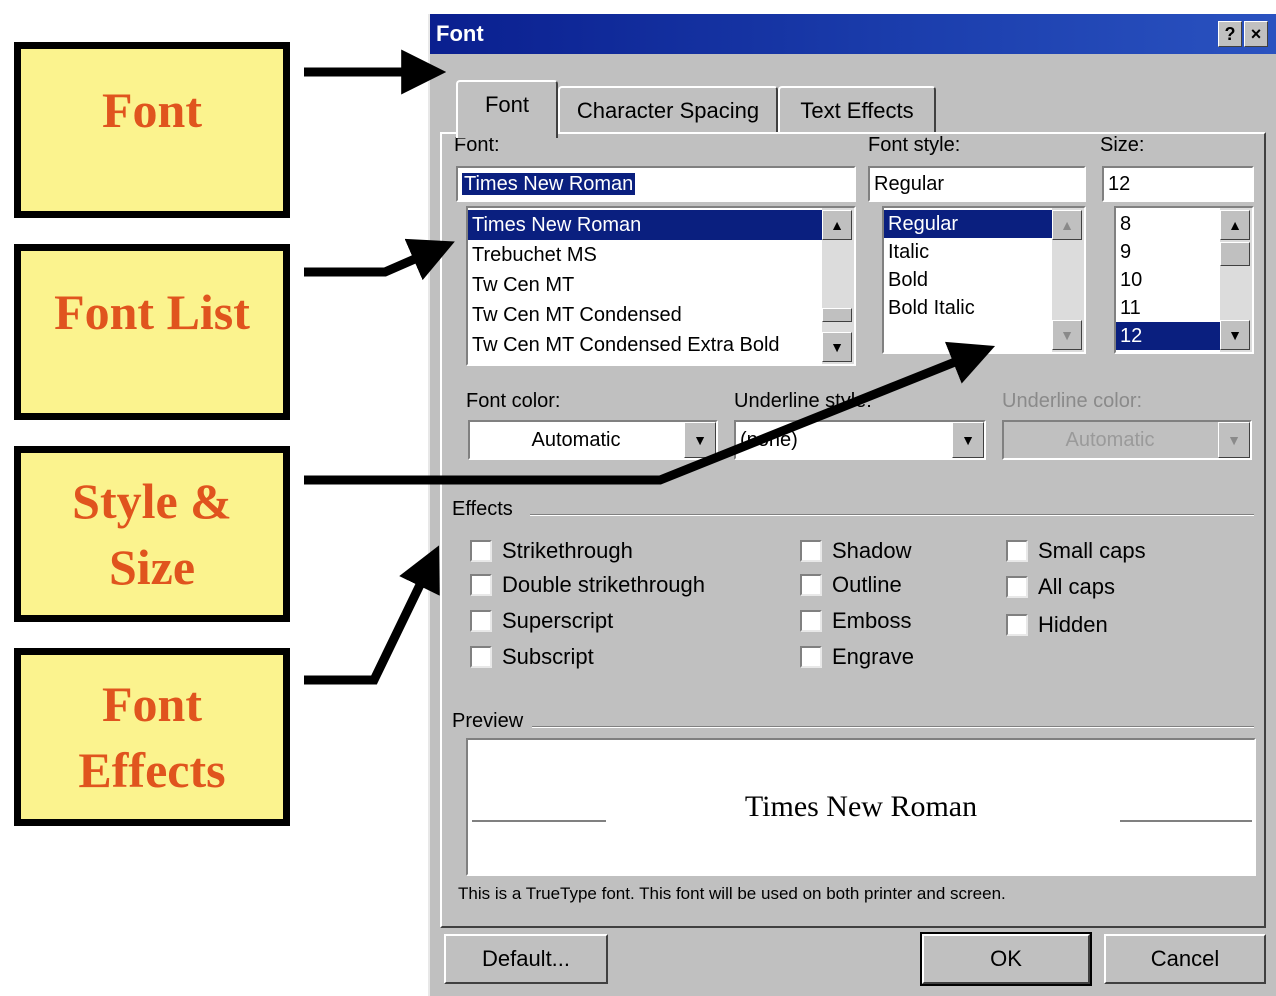  Describe the element at coordinates (507, 109) in the screenshot. I see `tab-font: Font` at that location.